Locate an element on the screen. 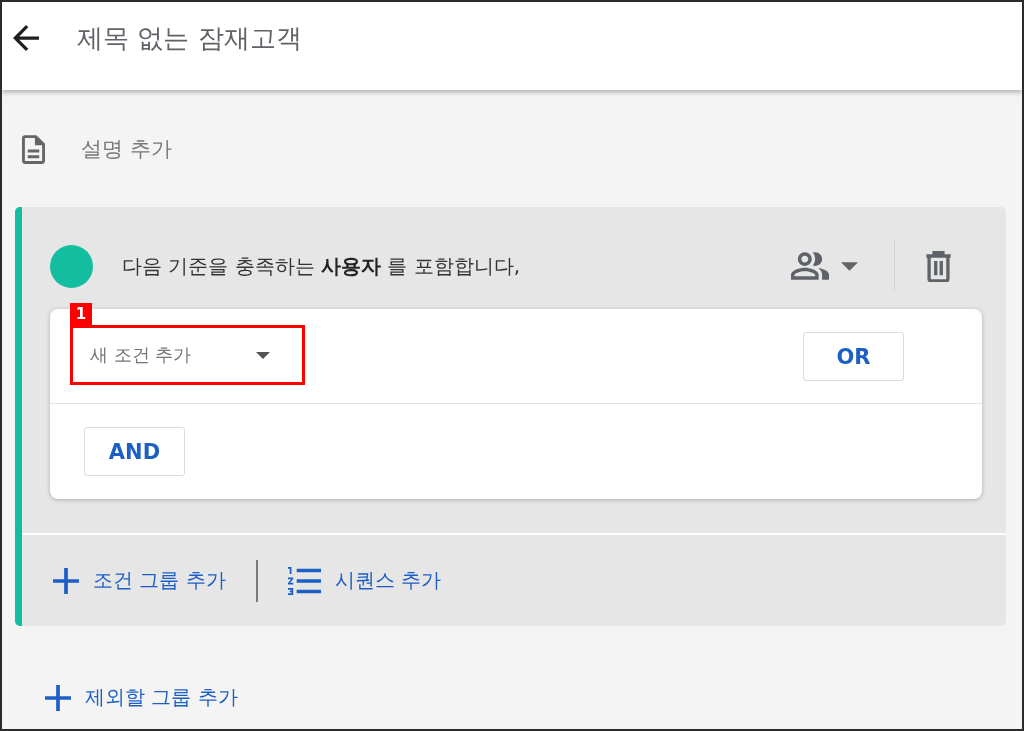  and-button: AND is located at coordinates (134, 451).